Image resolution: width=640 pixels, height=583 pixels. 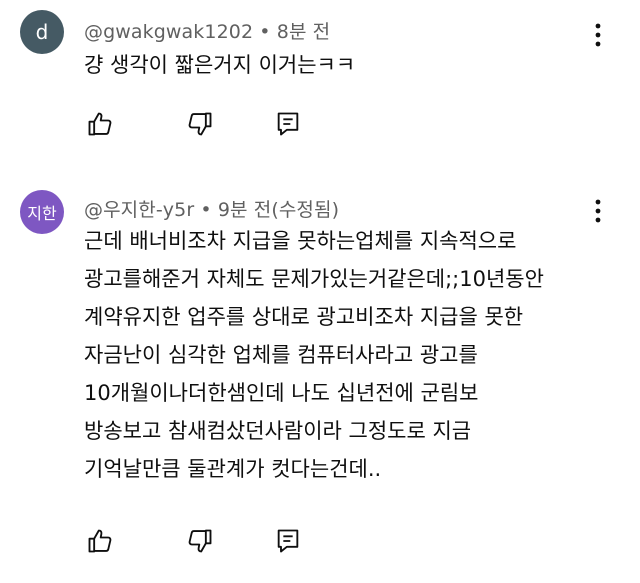 I want to click on comment-2-line: 근데 배너비조차 지급을 못하는업체를 지속적으로, so click(x=300, y=241).